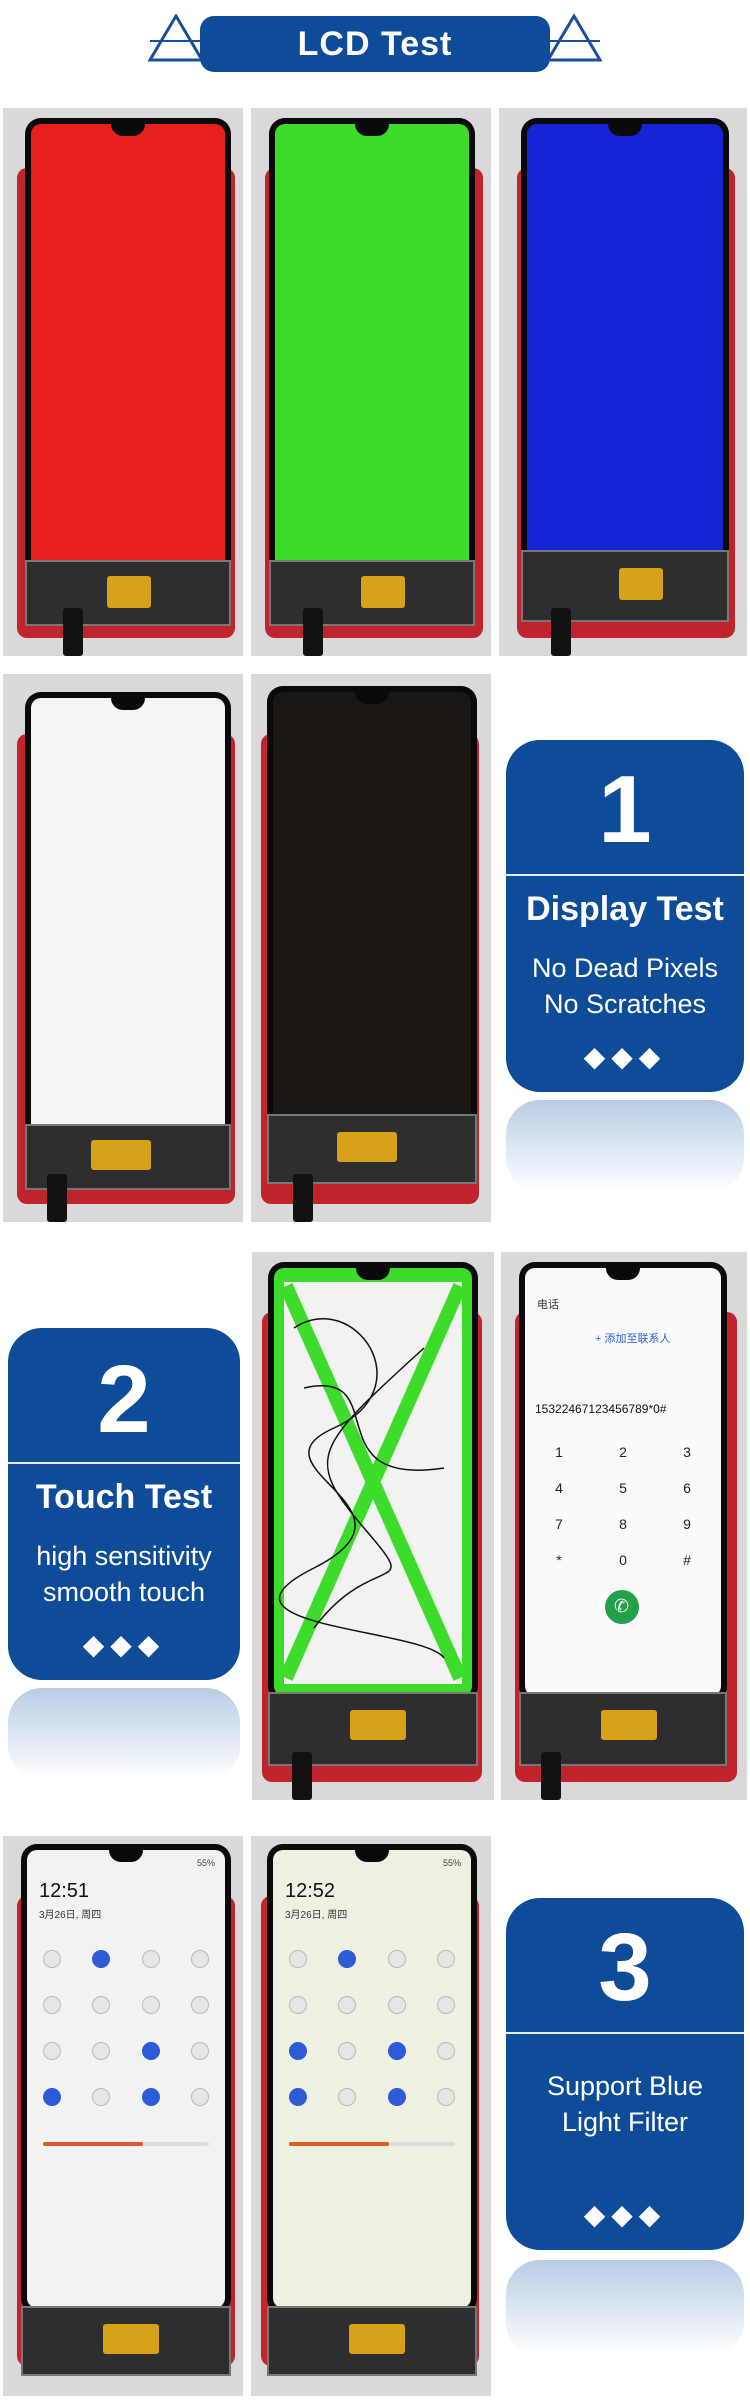  I want to click on photo-red-screen, so click(123, 382).